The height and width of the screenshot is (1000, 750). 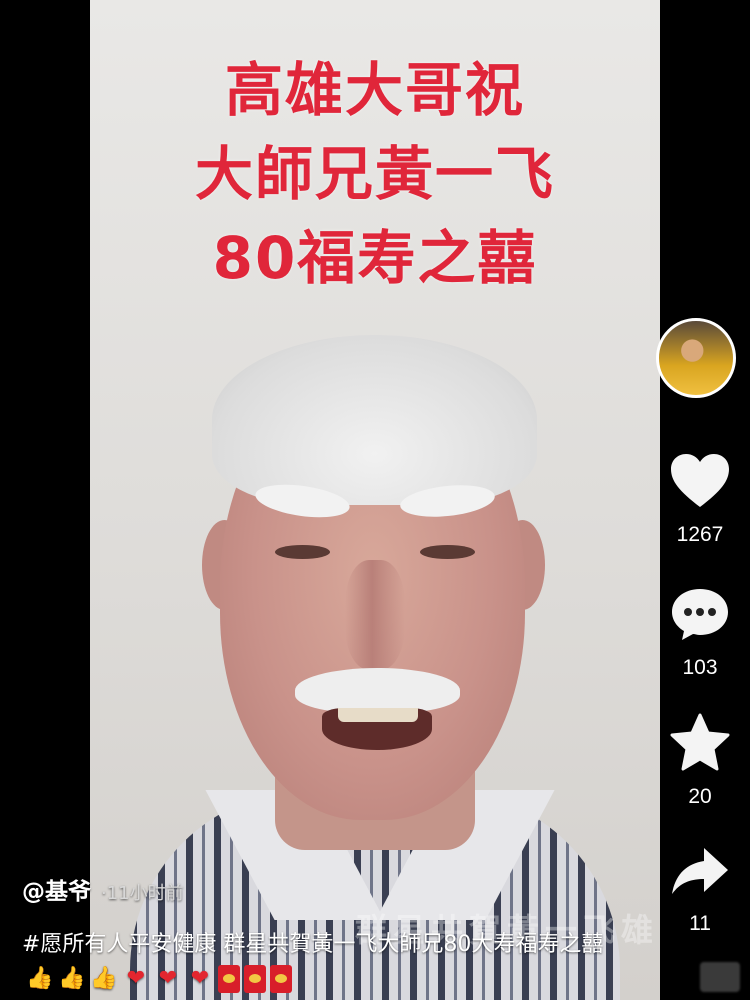 What do you see at coordinates (700, 796) in the screenshot?
I see `favorite-count: 20` at bounding box center [700, 796].